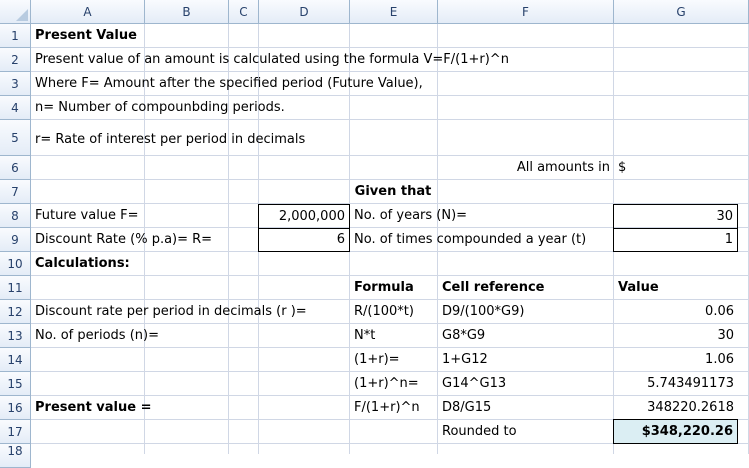  What do you see at coordinates (82, 264) in the screenshot?
I see `cell-a10: Calculations:` at bounding box center [82, 264].